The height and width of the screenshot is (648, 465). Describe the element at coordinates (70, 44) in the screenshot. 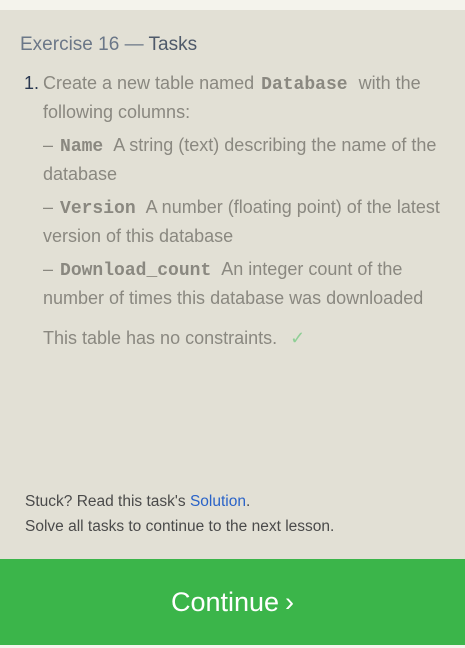

I see `exercise-title: Exercise 16` at that location.